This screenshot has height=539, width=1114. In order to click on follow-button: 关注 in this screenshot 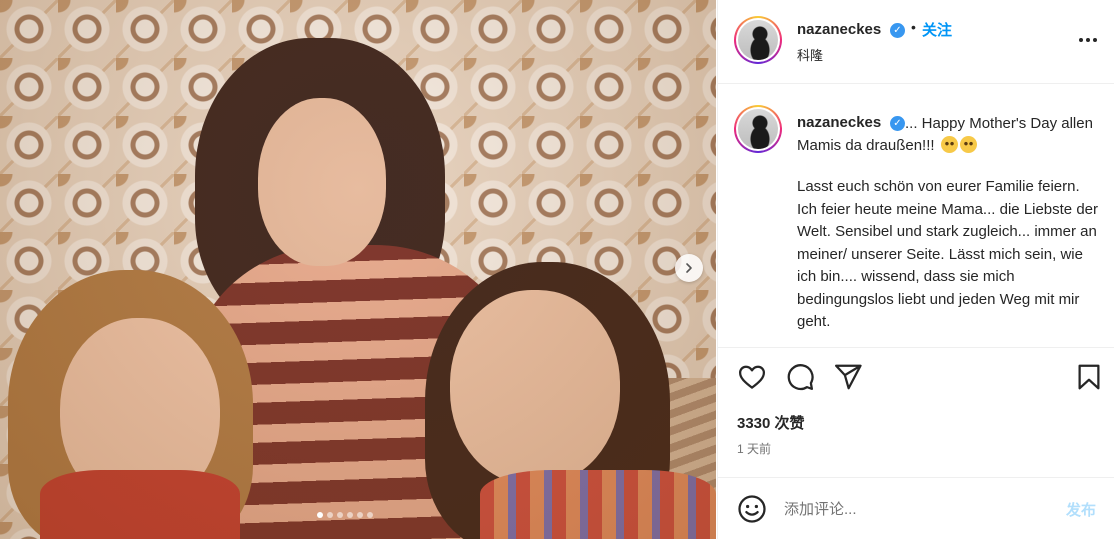, I will do `click(937, 29)`.